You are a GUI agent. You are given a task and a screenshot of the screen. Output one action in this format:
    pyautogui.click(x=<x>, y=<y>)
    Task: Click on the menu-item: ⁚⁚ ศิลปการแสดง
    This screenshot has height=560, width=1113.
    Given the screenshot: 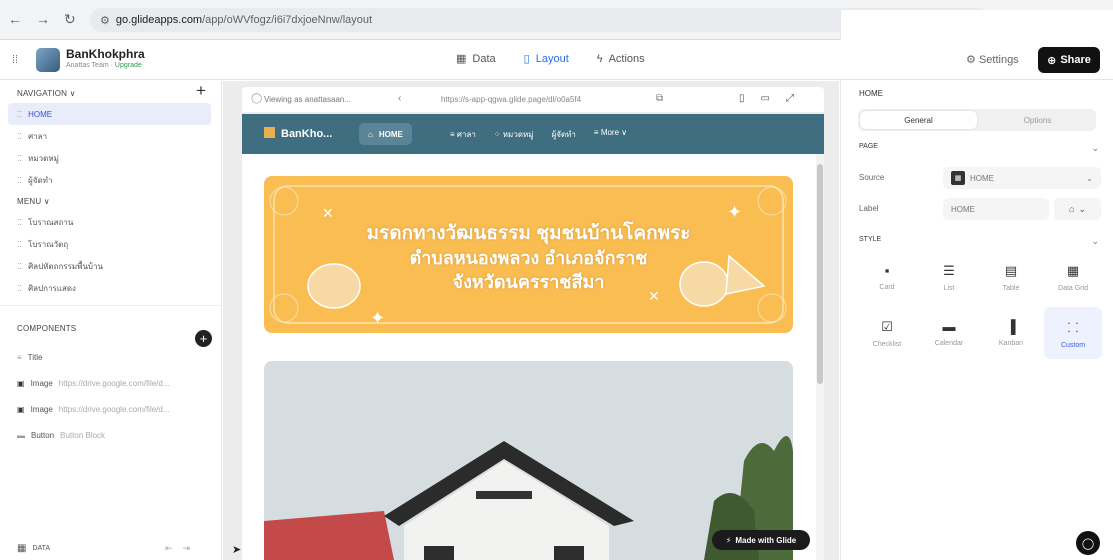 What is the action you would take?
    pyautogui.click(x=110, y=288)
    